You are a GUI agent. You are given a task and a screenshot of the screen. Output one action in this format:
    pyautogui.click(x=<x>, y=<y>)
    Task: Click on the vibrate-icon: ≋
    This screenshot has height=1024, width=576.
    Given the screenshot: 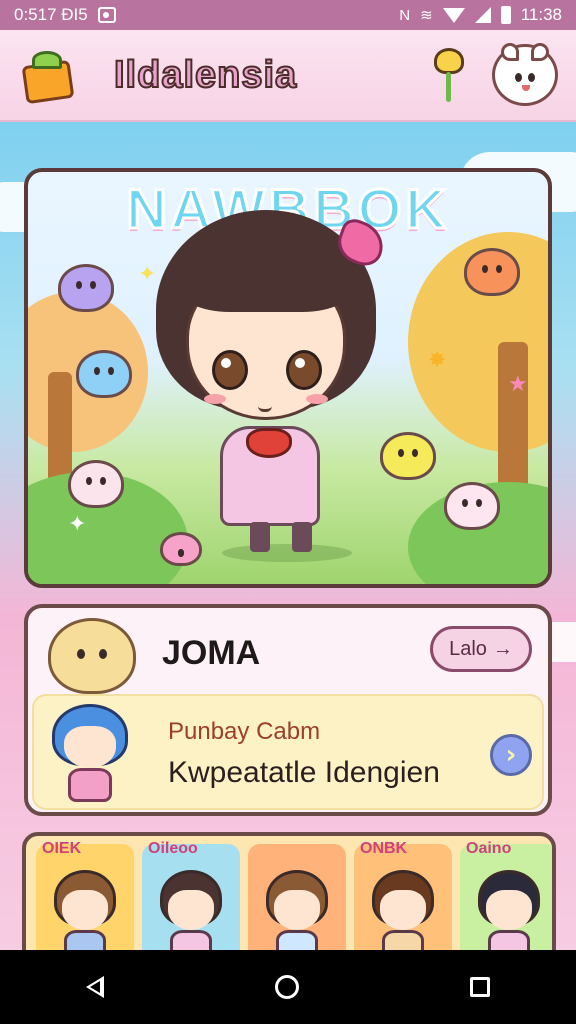 What is the action you would take?
    pyautogui.click(x=426, y=15)
    